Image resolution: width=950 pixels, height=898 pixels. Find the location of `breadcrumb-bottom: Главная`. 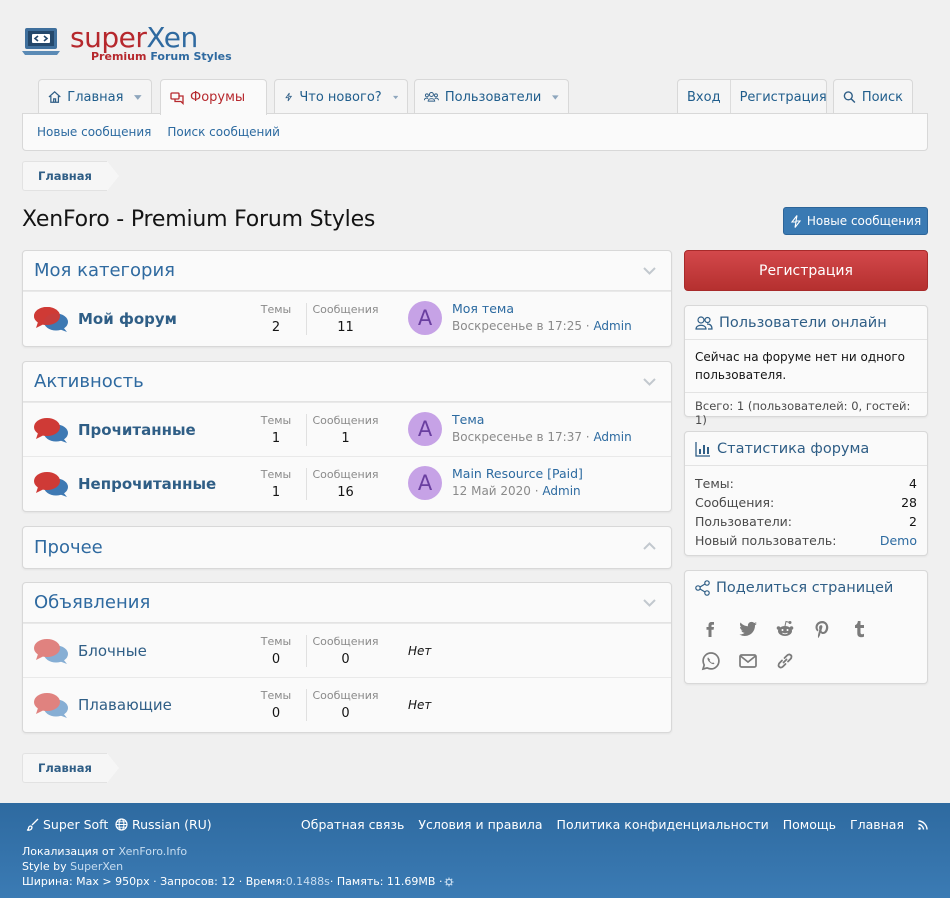

breadcrumb-bottom: Главная is located at coordinates (70, 768).